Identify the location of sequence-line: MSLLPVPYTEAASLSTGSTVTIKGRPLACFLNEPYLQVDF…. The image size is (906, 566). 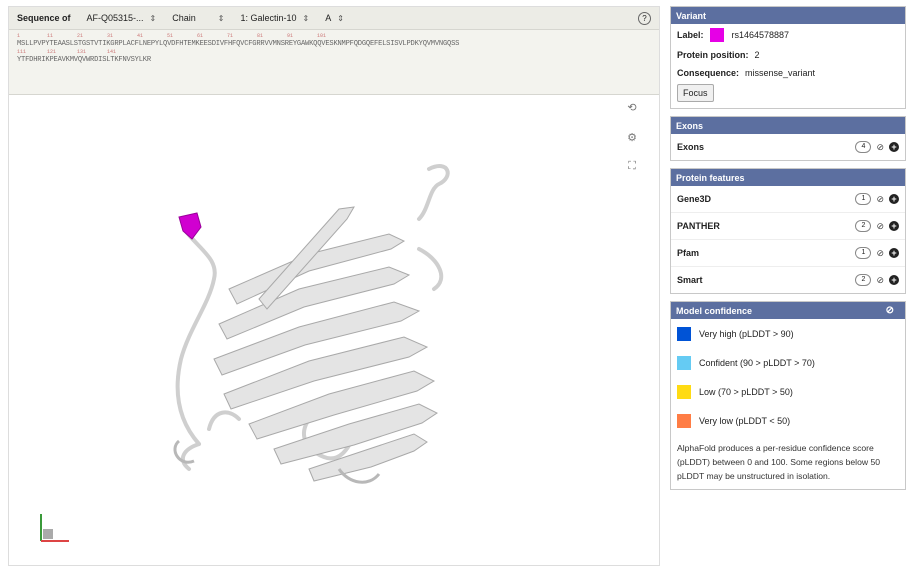
(334, 44).